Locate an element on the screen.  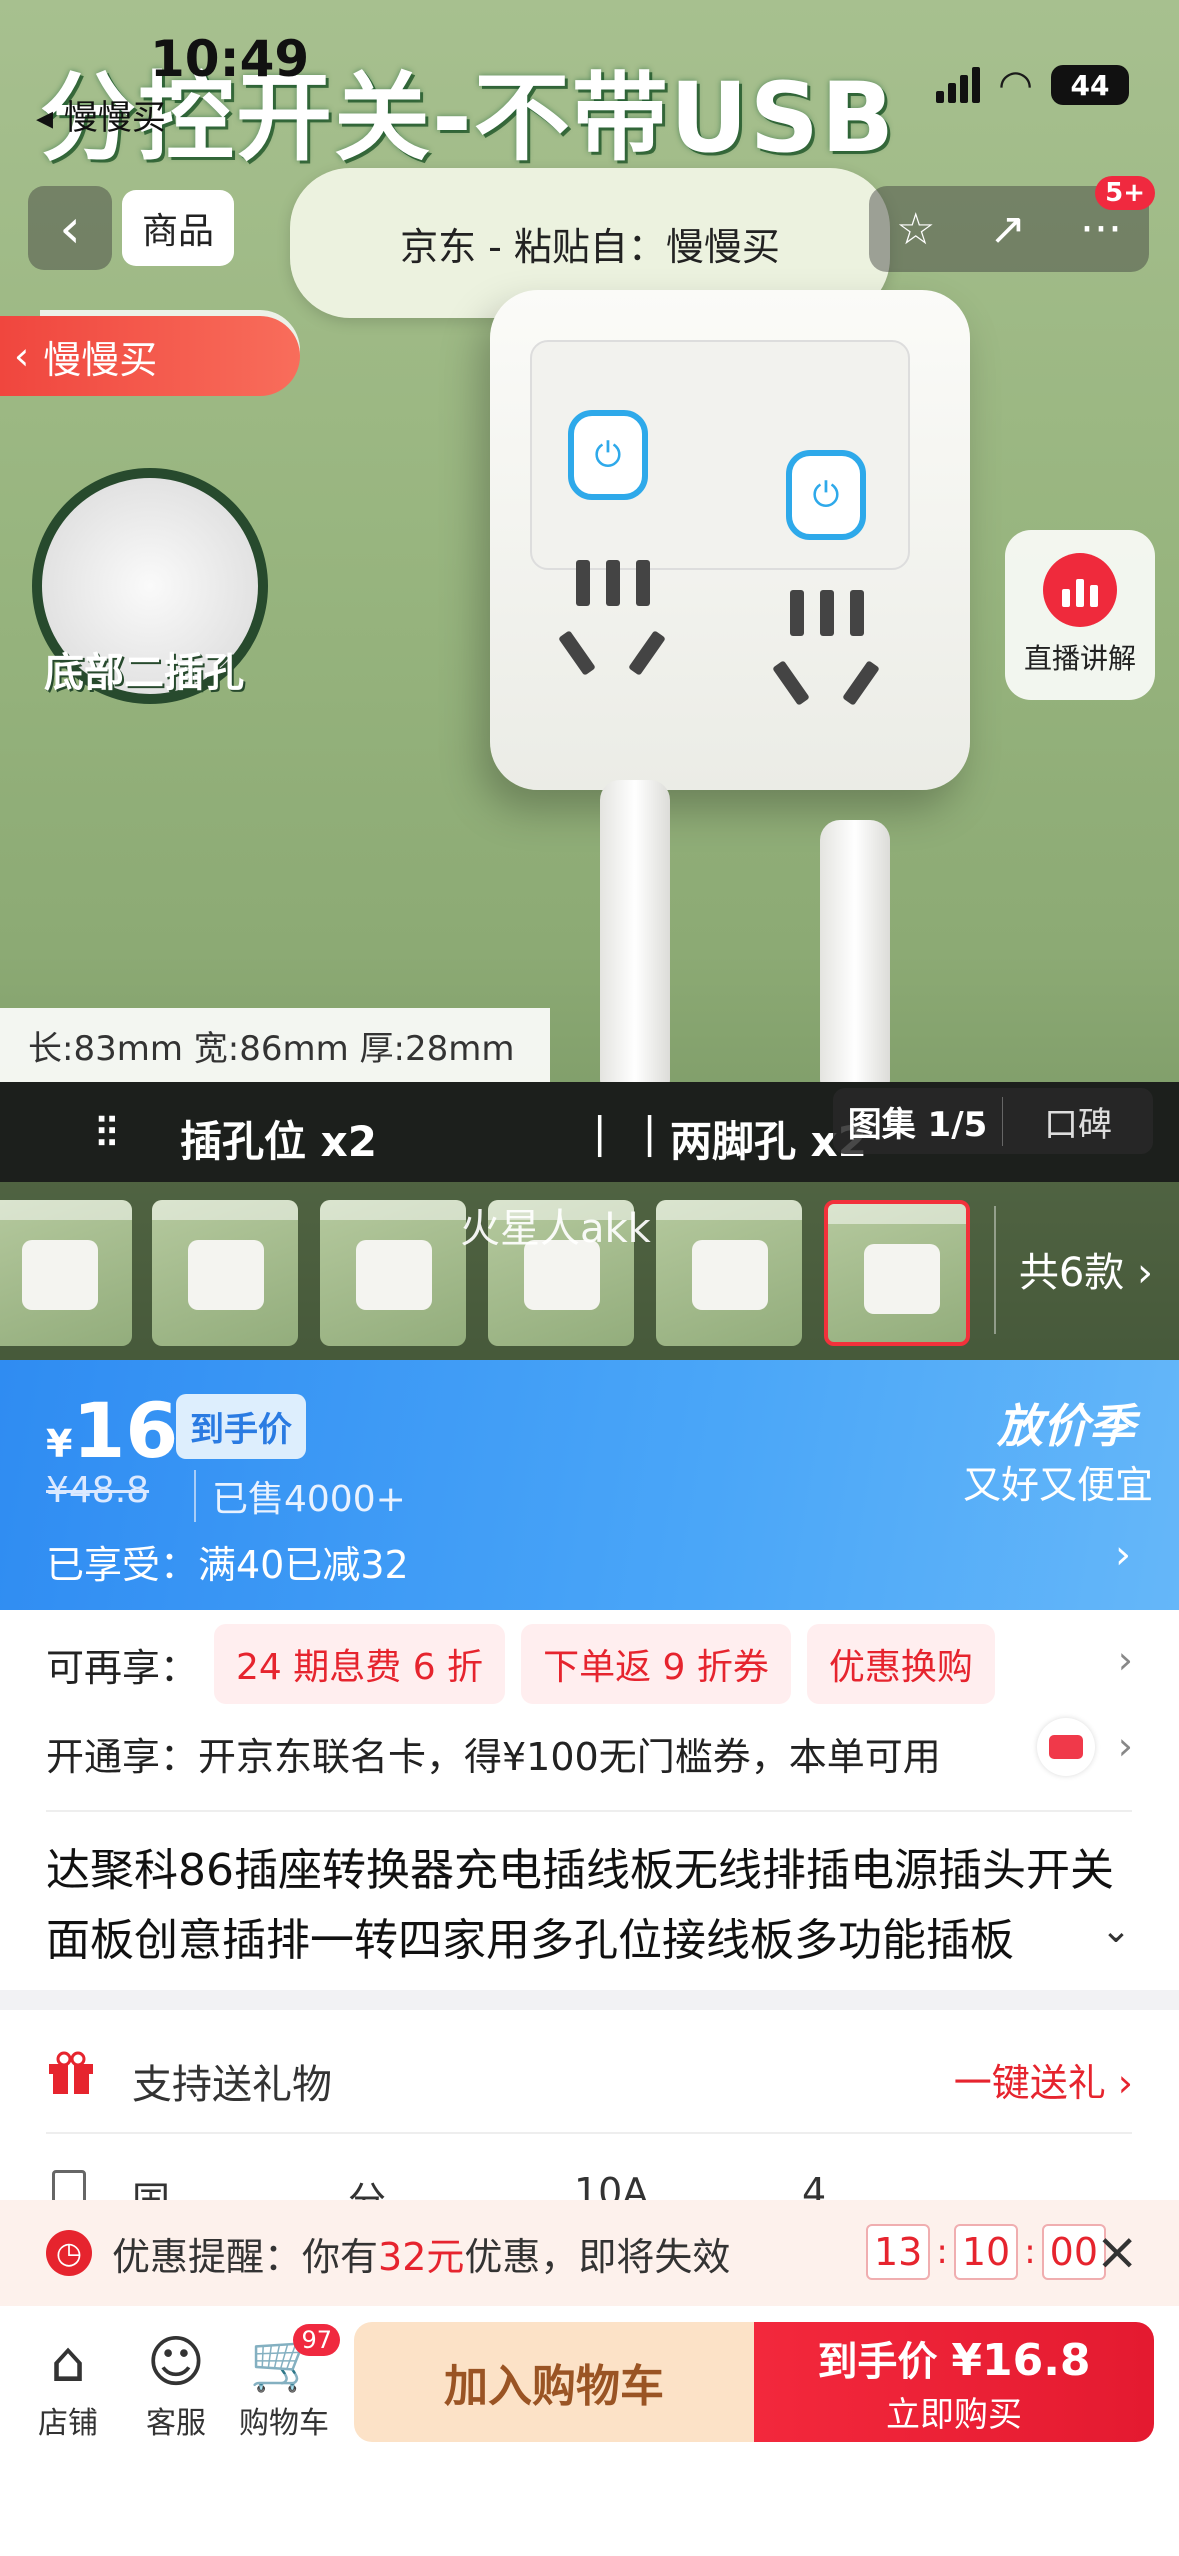
live-explain-button: 直播讲解 is located at coordinates (1080, 615).